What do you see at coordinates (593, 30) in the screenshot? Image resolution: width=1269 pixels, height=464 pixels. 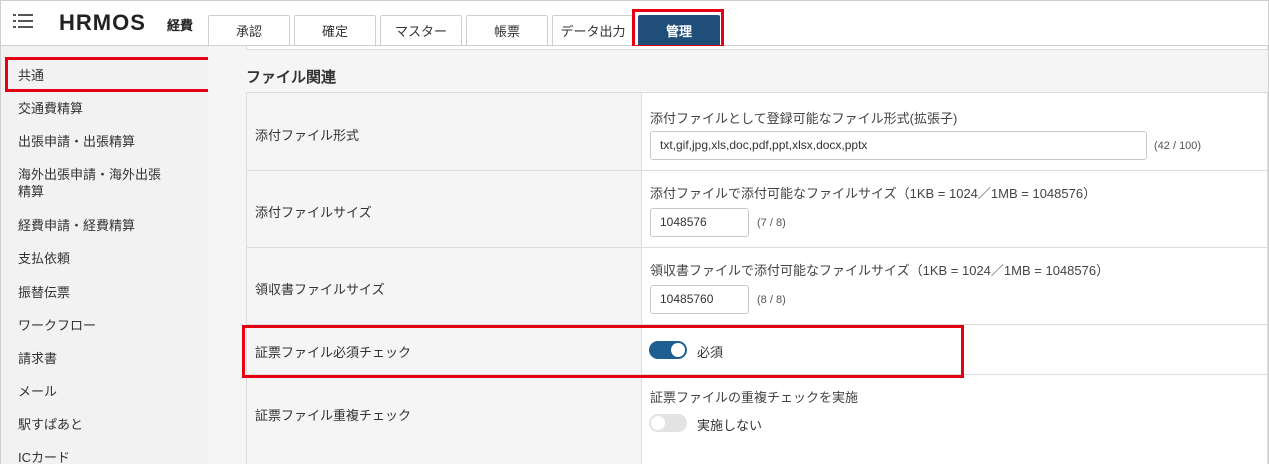 I see `tab-data-export: データ出力` at bounding box center [593, 30].